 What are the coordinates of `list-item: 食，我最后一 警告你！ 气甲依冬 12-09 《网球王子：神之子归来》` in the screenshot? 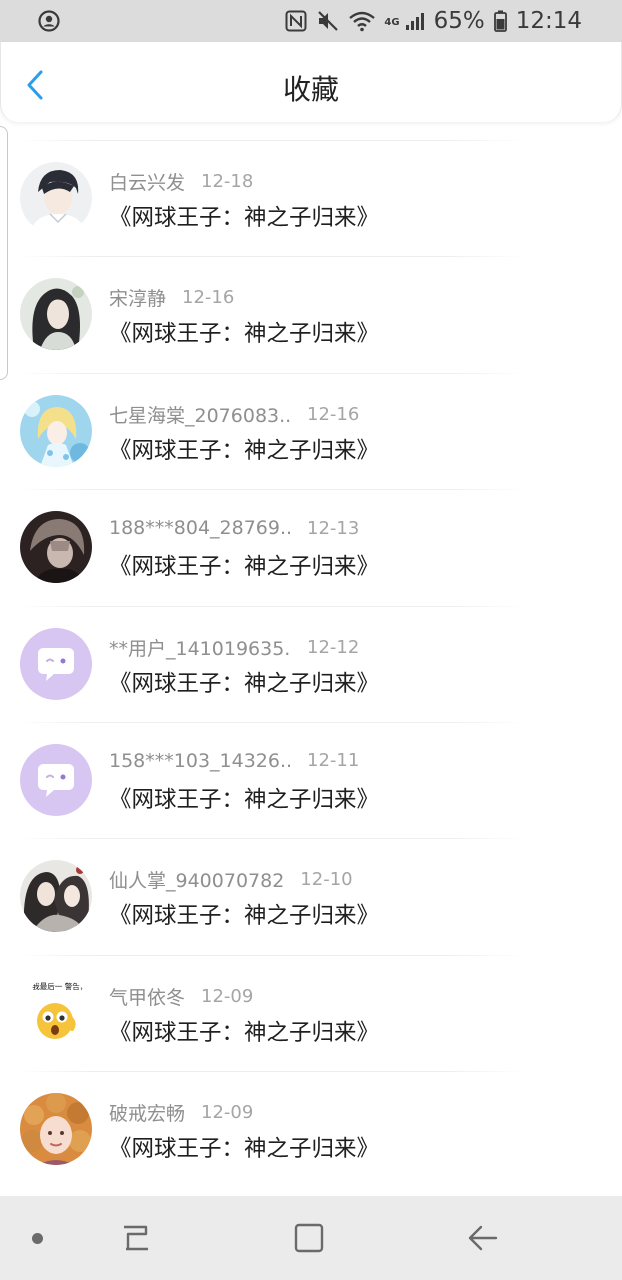 It's located at (311, 1012).